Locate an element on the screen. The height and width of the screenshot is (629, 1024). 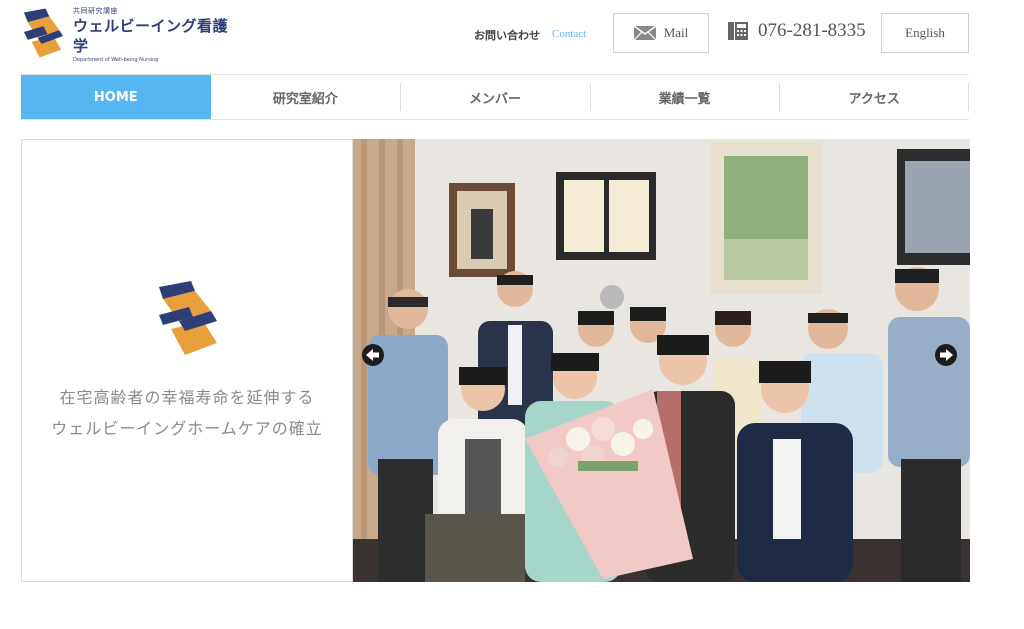
hero-tagline-line2: ウェルビーイングホームケアの確立 is located at coordinates (187, 428).